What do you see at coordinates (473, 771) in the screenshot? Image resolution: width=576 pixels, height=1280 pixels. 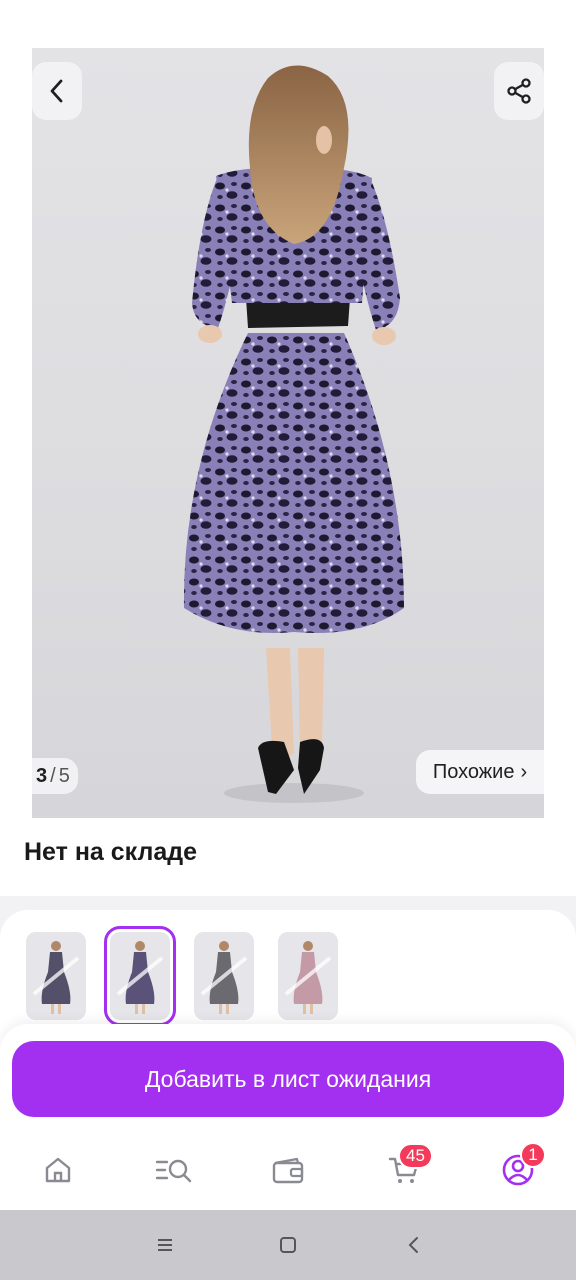 I see `similar-label: Похожие` at bounding box center [473, 771].